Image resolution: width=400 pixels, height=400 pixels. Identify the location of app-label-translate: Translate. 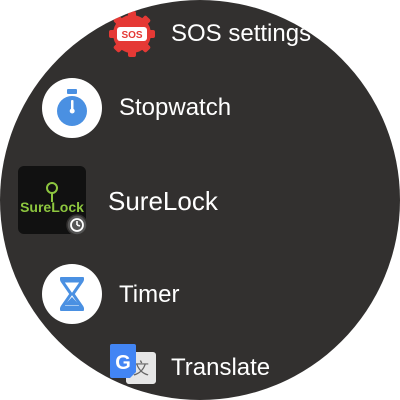
(221, 367).